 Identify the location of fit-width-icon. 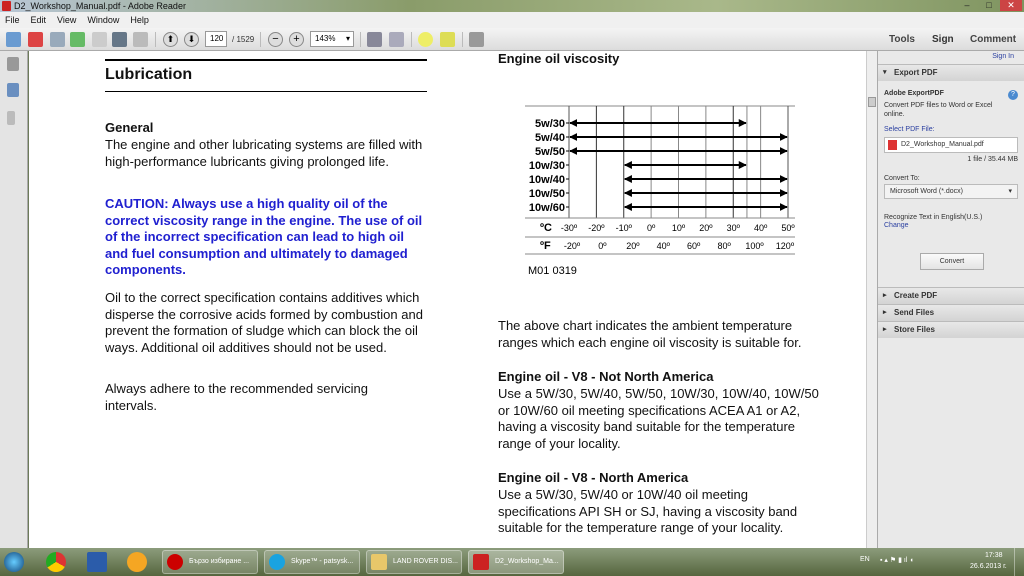
(396, 39).